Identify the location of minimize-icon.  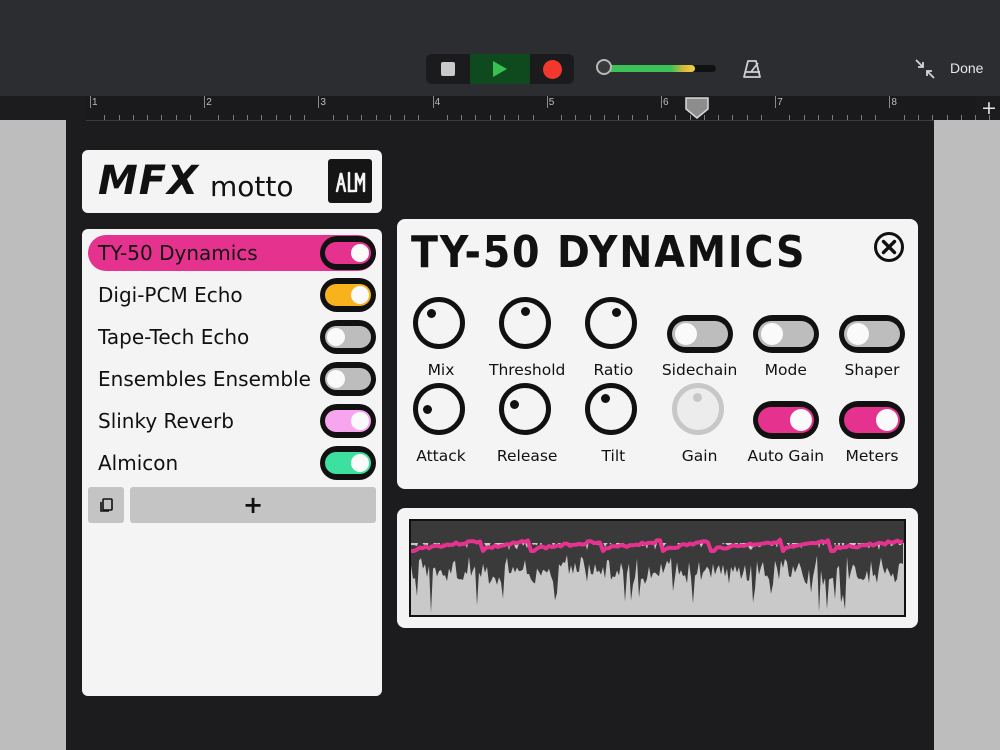
(925, 69).